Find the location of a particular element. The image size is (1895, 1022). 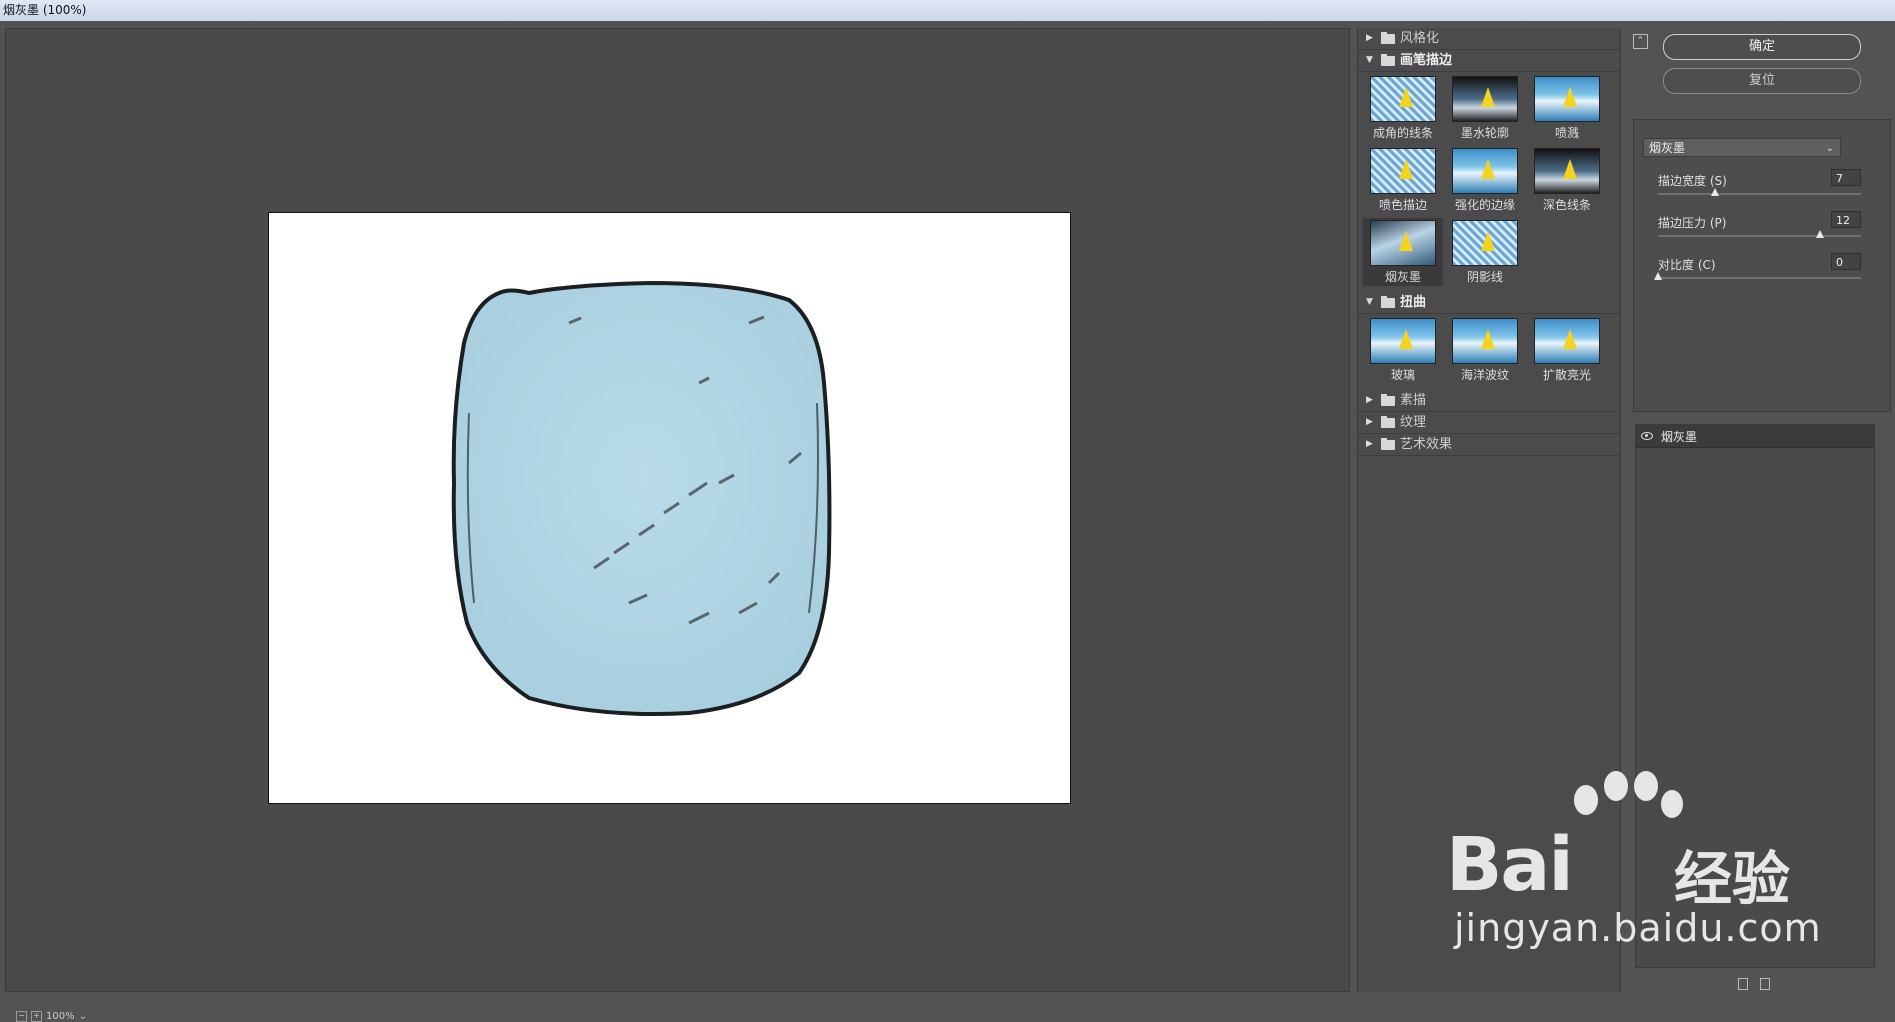

brush-strokes-thumbnails: 成角的线条 墨水轮廓 喷溅 喷色描边 强化的边缘 深色线条 烟灰墨 阴影线 is located at coordinates (1489, 182).